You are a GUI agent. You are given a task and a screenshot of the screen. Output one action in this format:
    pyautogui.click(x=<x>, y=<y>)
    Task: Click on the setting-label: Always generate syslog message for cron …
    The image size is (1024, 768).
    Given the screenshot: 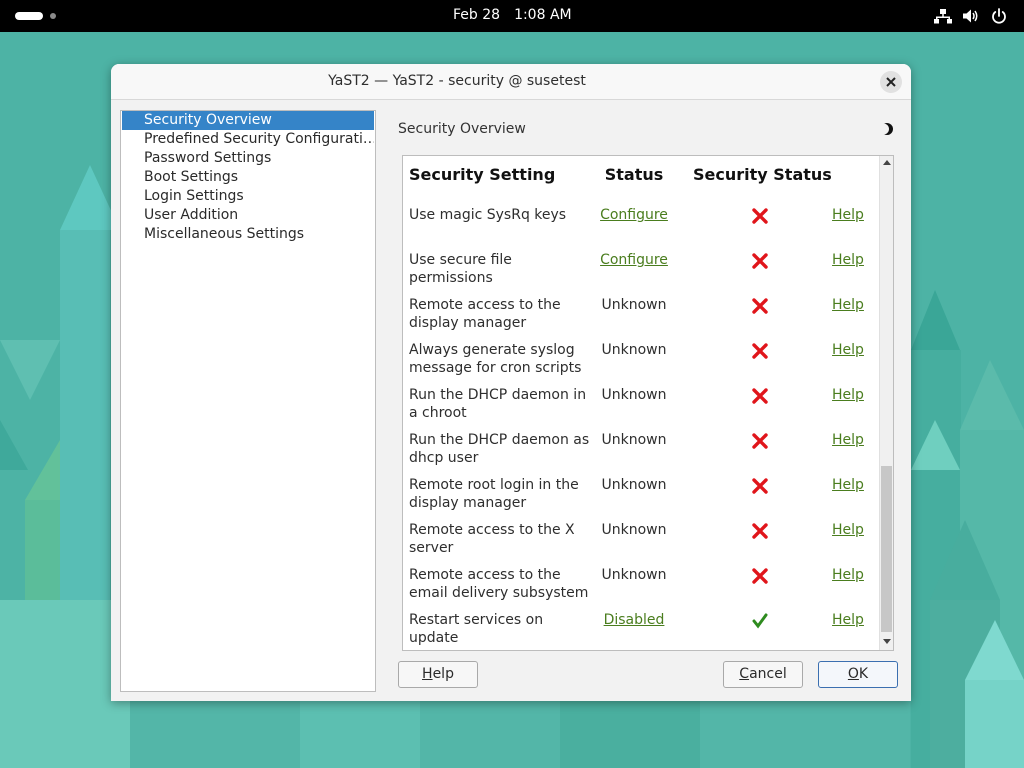 What is the action you would take?
    pyautogui.click(x=495, y=359)
    